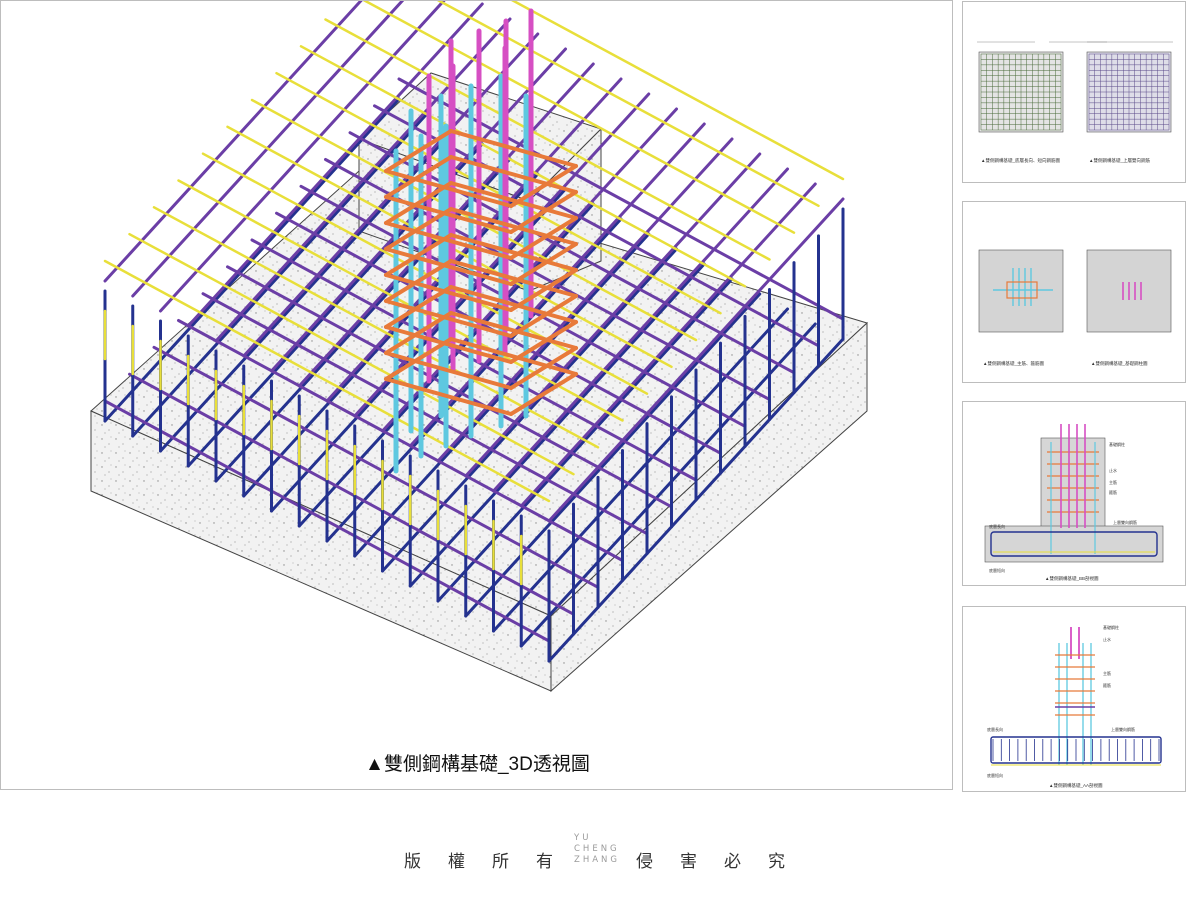 The width and height of the screenshot is (1186, 913). I want to click on thumb2-caption-right: ▲雙側鋼構基礎_基礎鋼柱圖, so click(1119, 363).